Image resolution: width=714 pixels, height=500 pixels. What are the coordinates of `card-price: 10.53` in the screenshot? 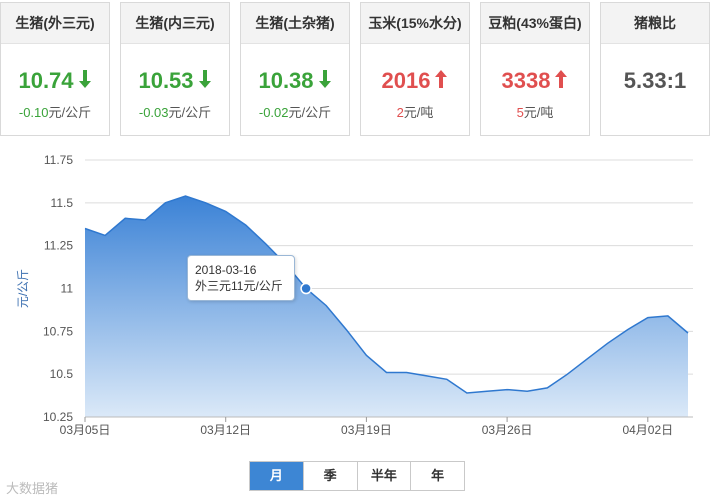 It's located at (175, 81).